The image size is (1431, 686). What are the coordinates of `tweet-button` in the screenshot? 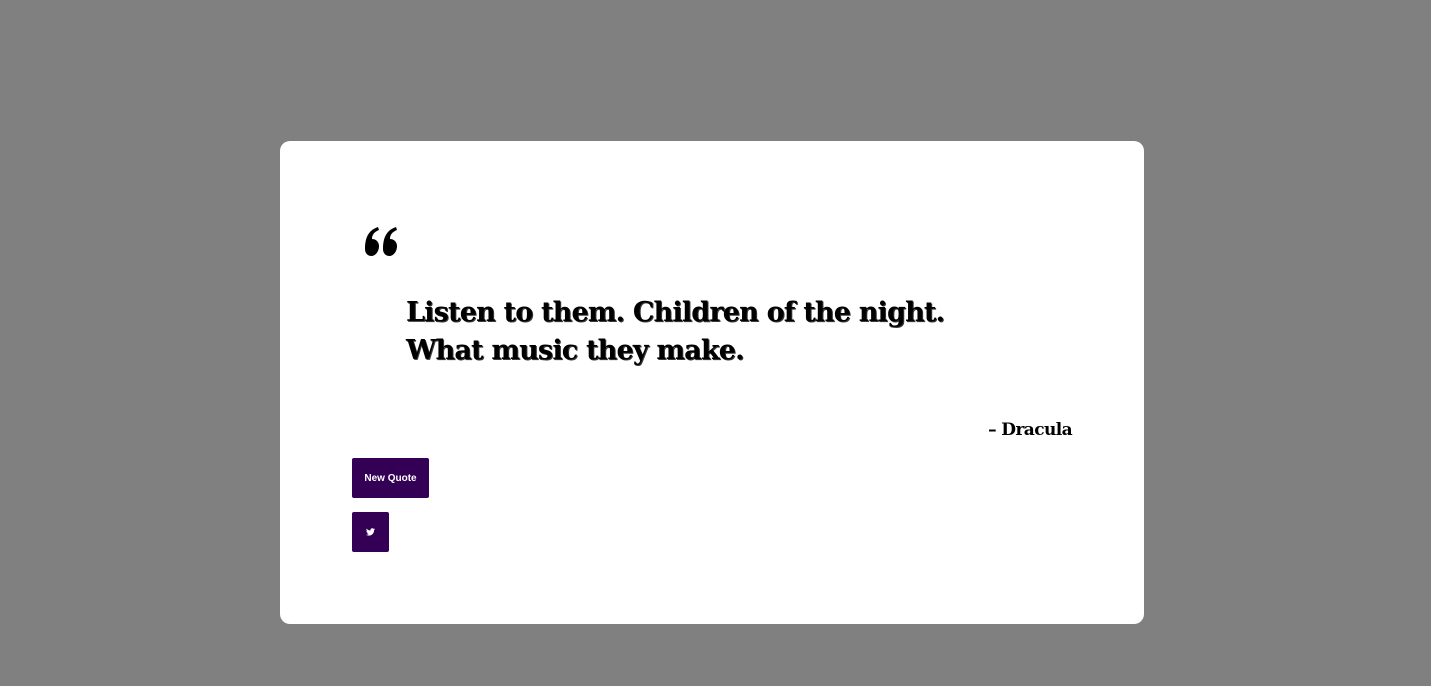 It's located at (370, 532).